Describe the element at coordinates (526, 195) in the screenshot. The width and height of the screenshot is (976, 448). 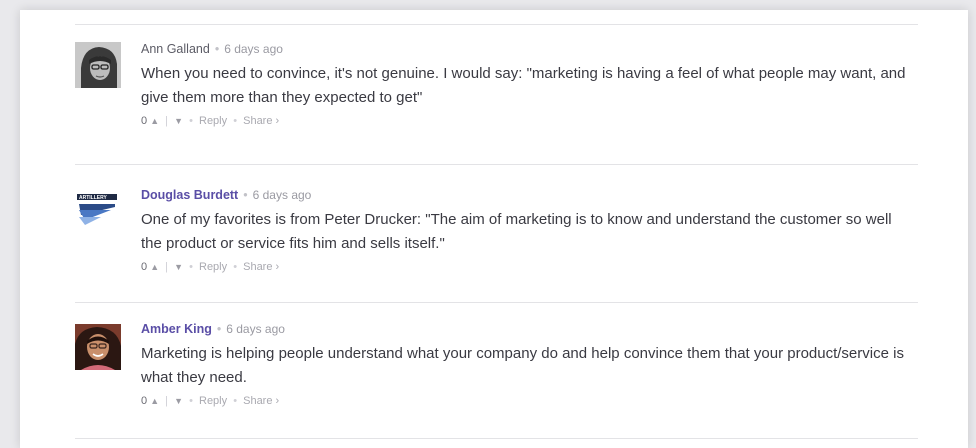
I see `comment-meta: Douglas Burdett • 6 days ago` at that location.